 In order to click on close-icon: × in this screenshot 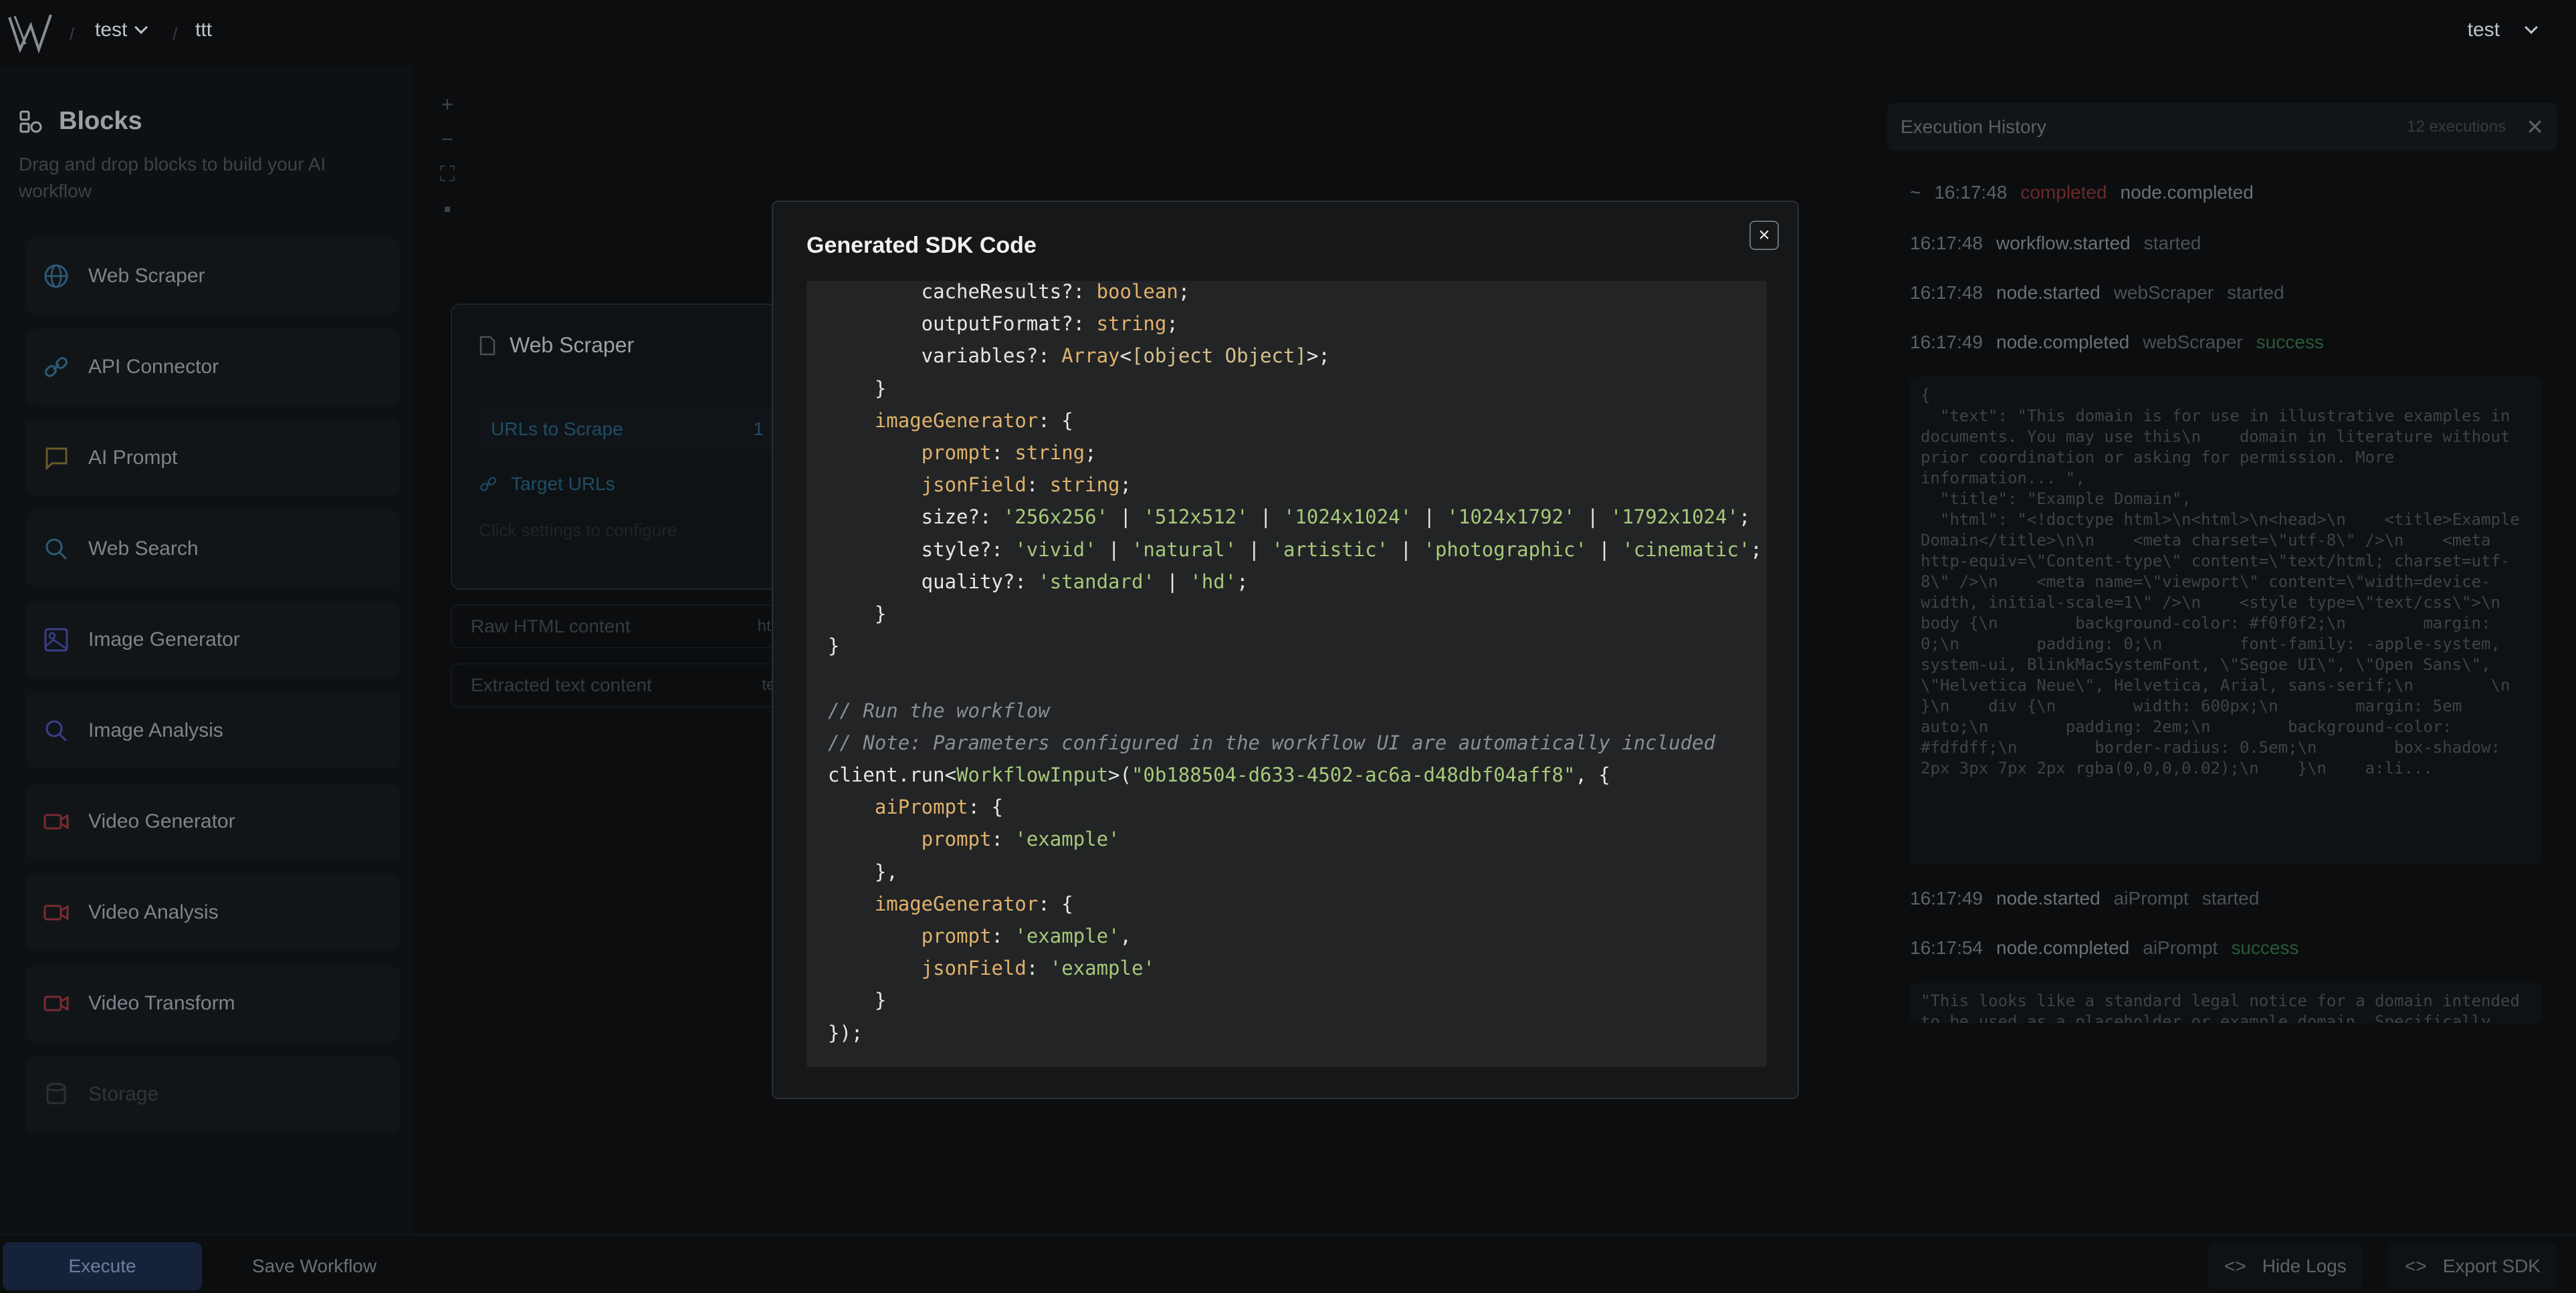, I will do `click(1764, 235)`.